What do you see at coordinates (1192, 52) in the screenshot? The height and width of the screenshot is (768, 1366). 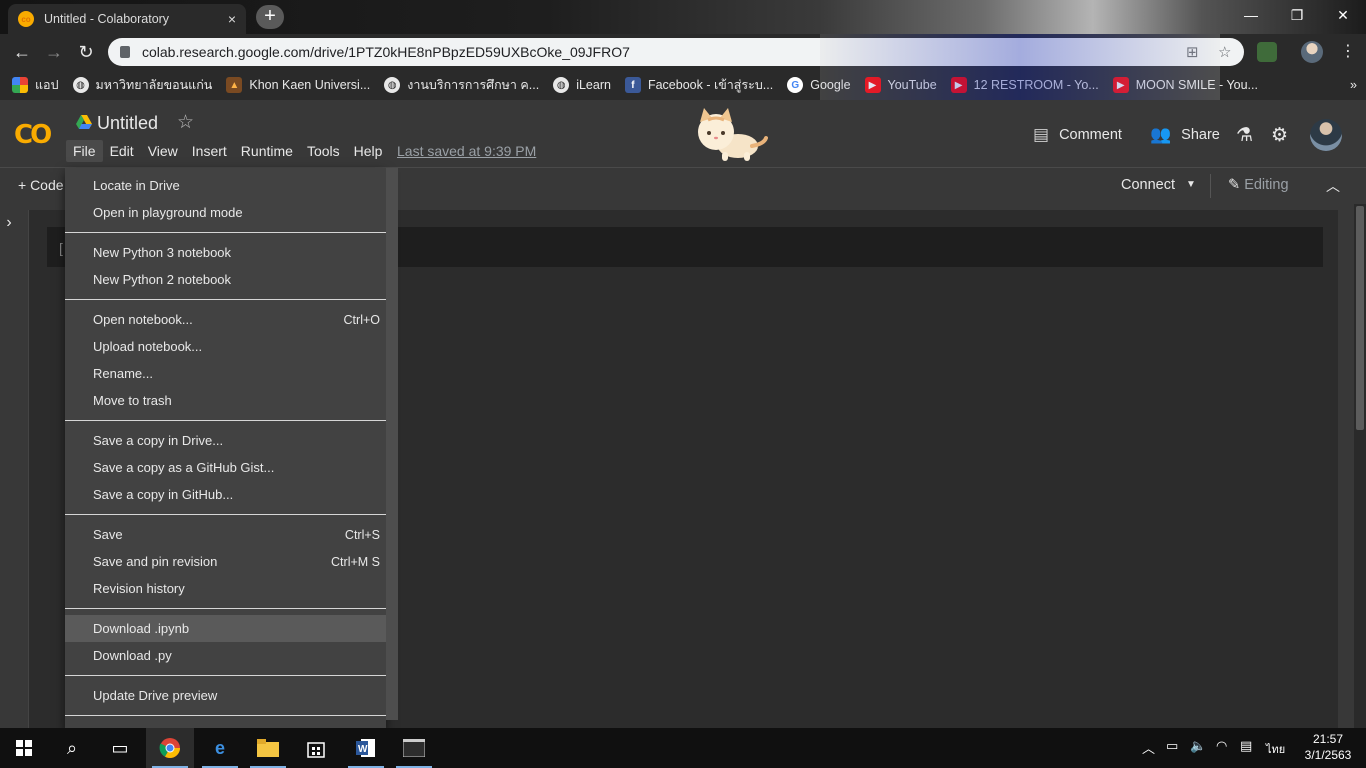 I see `translate-icon: ⊞` at bounding box center [1192, 52].